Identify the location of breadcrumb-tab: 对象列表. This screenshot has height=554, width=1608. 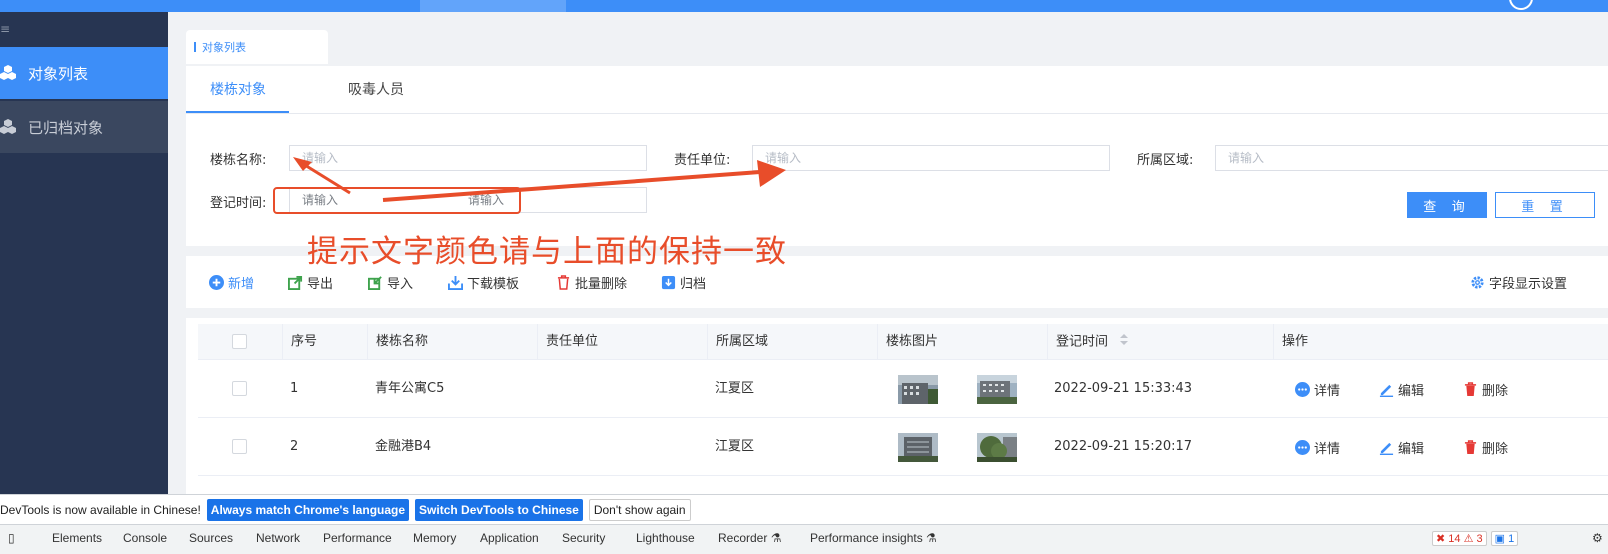
(257, 47).